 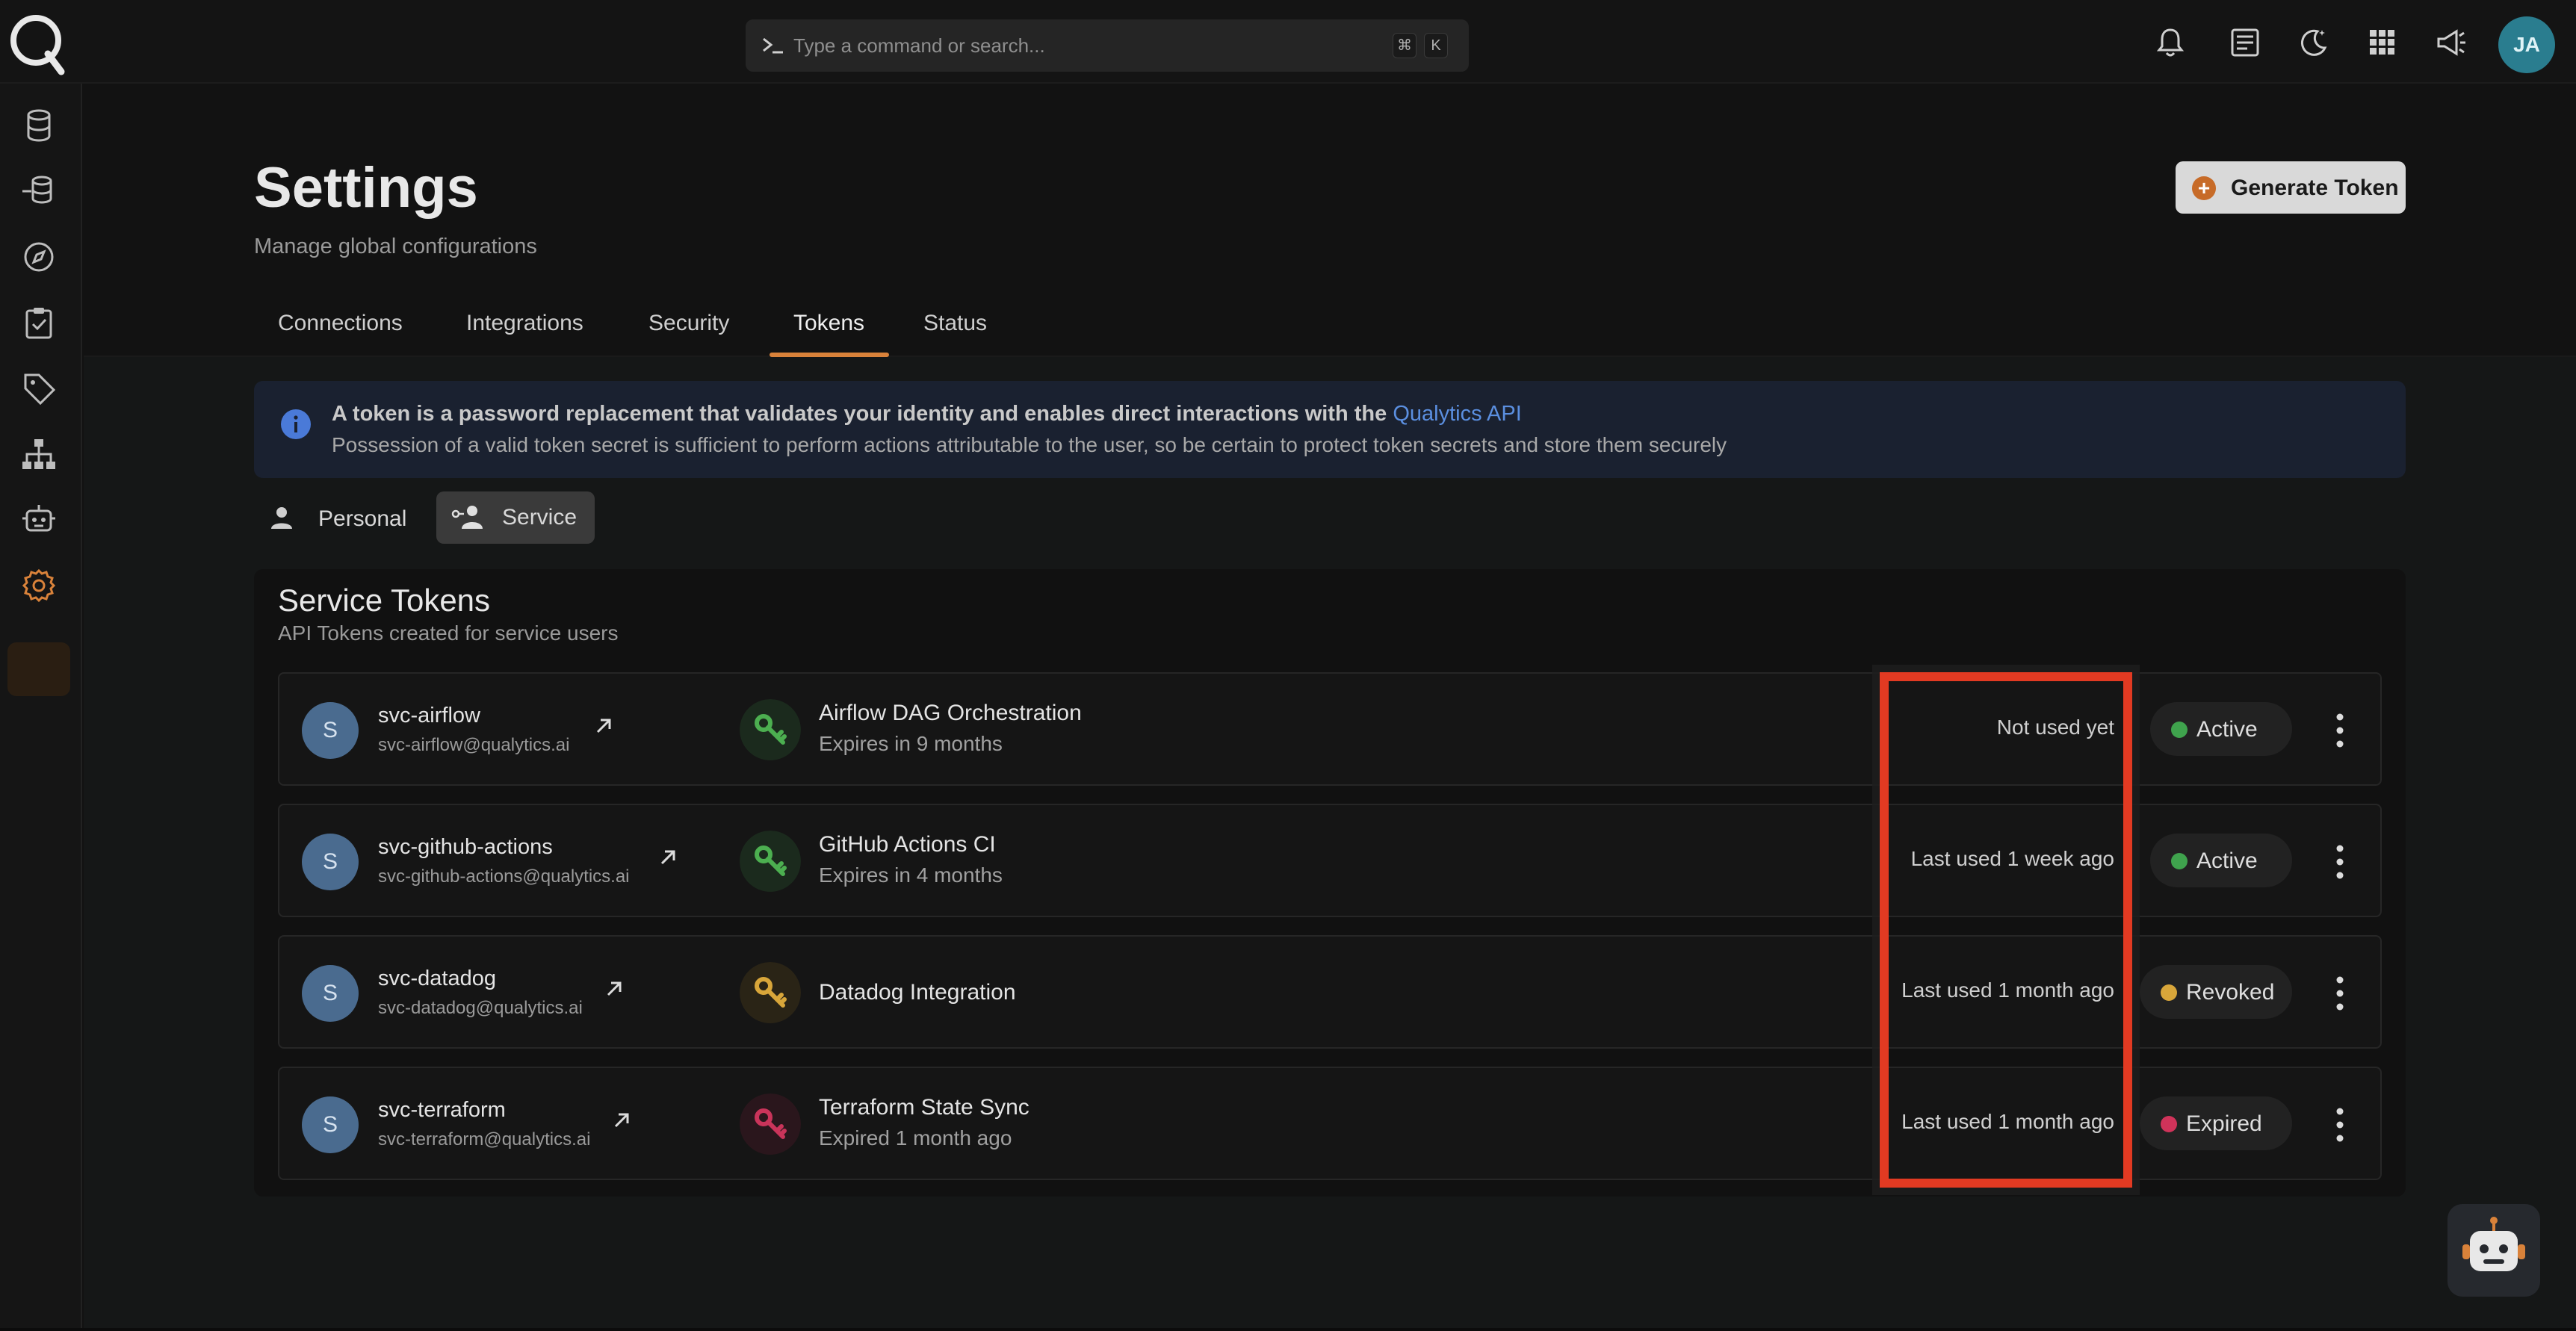 I want to click on shortcut-mod-key: ⌘, so click(x=1405, y=45).